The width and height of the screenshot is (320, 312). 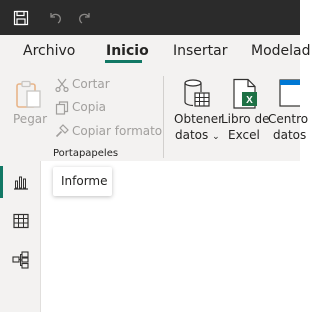 I want to click on get-data-label-1: Obtener, so click(x=198, y=119).